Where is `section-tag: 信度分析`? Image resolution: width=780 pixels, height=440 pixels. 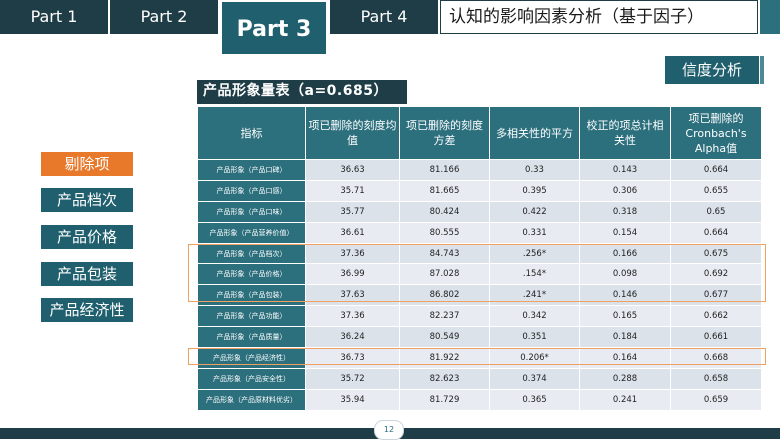 section-tag: 信度分析 is located at coordinates (712, 70).